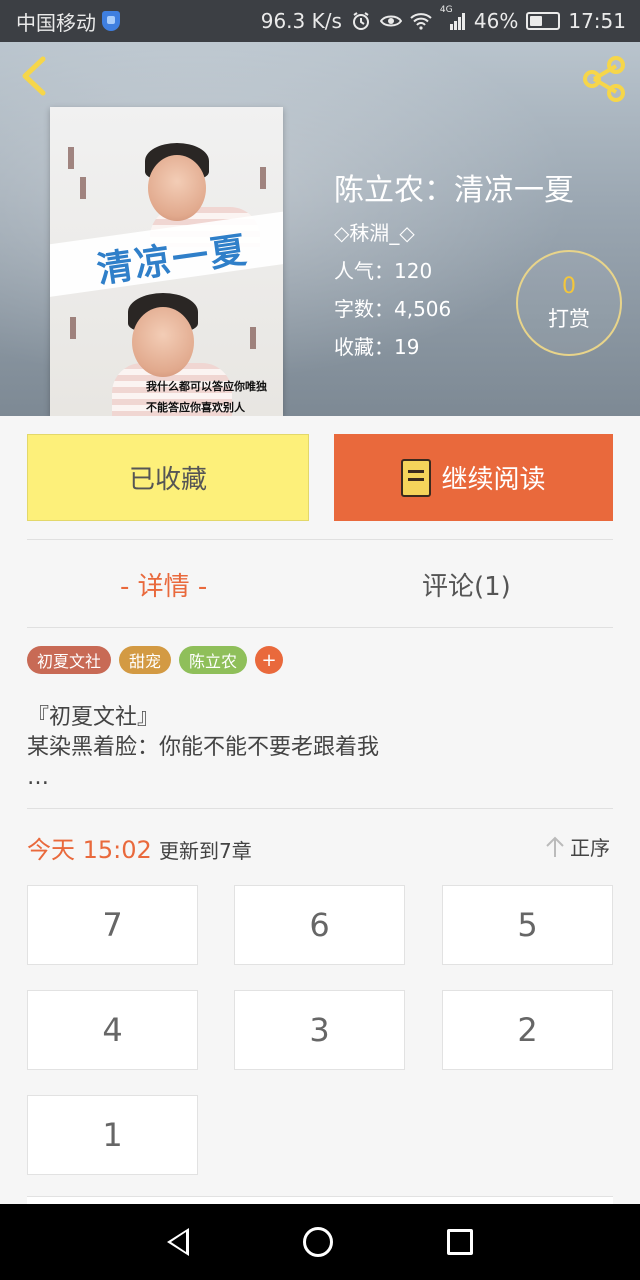 Image resolution: width=640 pixels, height=1280 pixels. I want to click on battery-icon, so click(543, 21).